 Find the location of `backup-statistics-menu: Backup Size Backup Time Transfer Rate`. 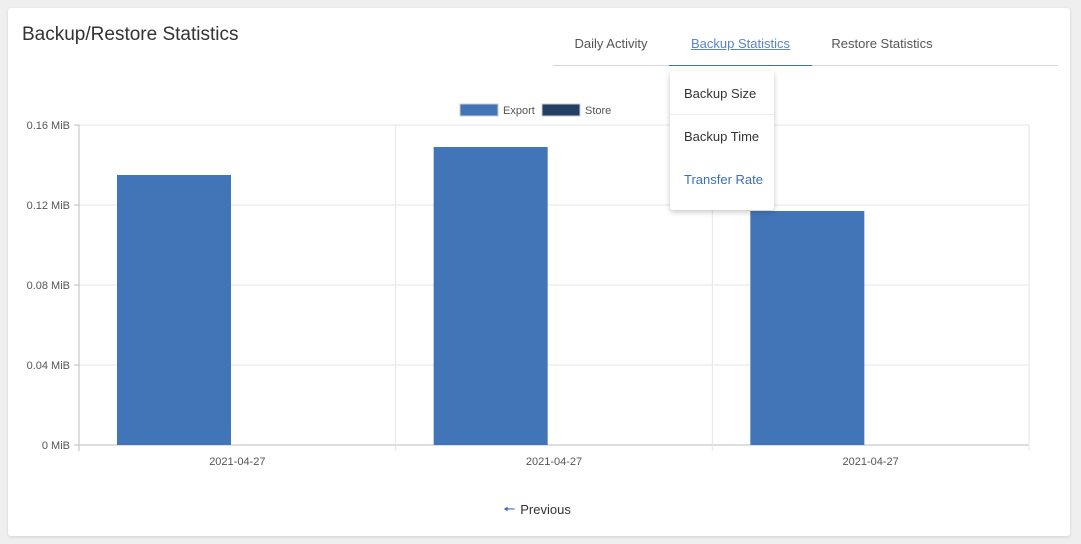

backup-statistics-menu: Backup Size Backup Time Transfer Rate is located at coordinates (722, 140).